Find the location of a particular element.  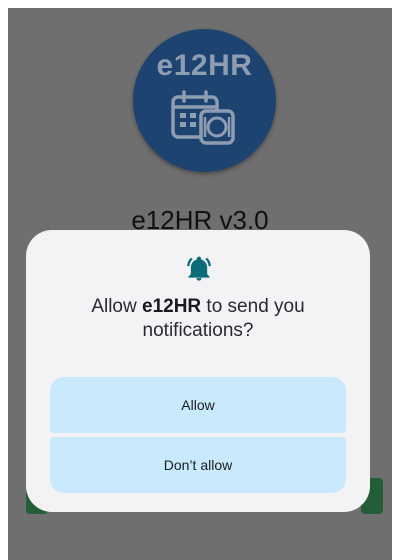

app-logo: e12HR is located at coordinates (204, 100).